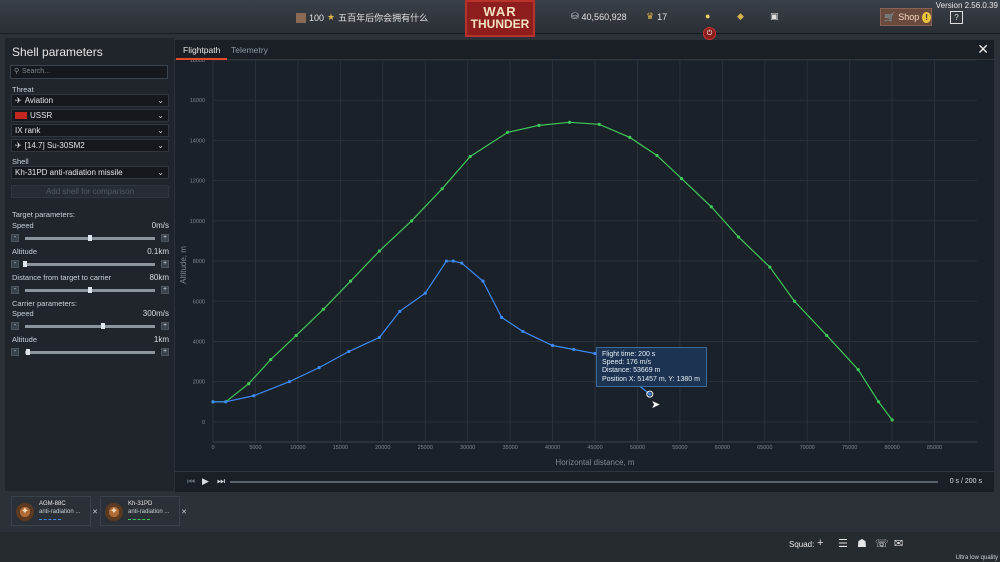 The height and width of the screenshot is (562, 1000). What do you see at coordinates (629, 354) in the screenshot?
I see `tooltip-flight-time: Flight time: 200 s` at bounding box center [629, 354].